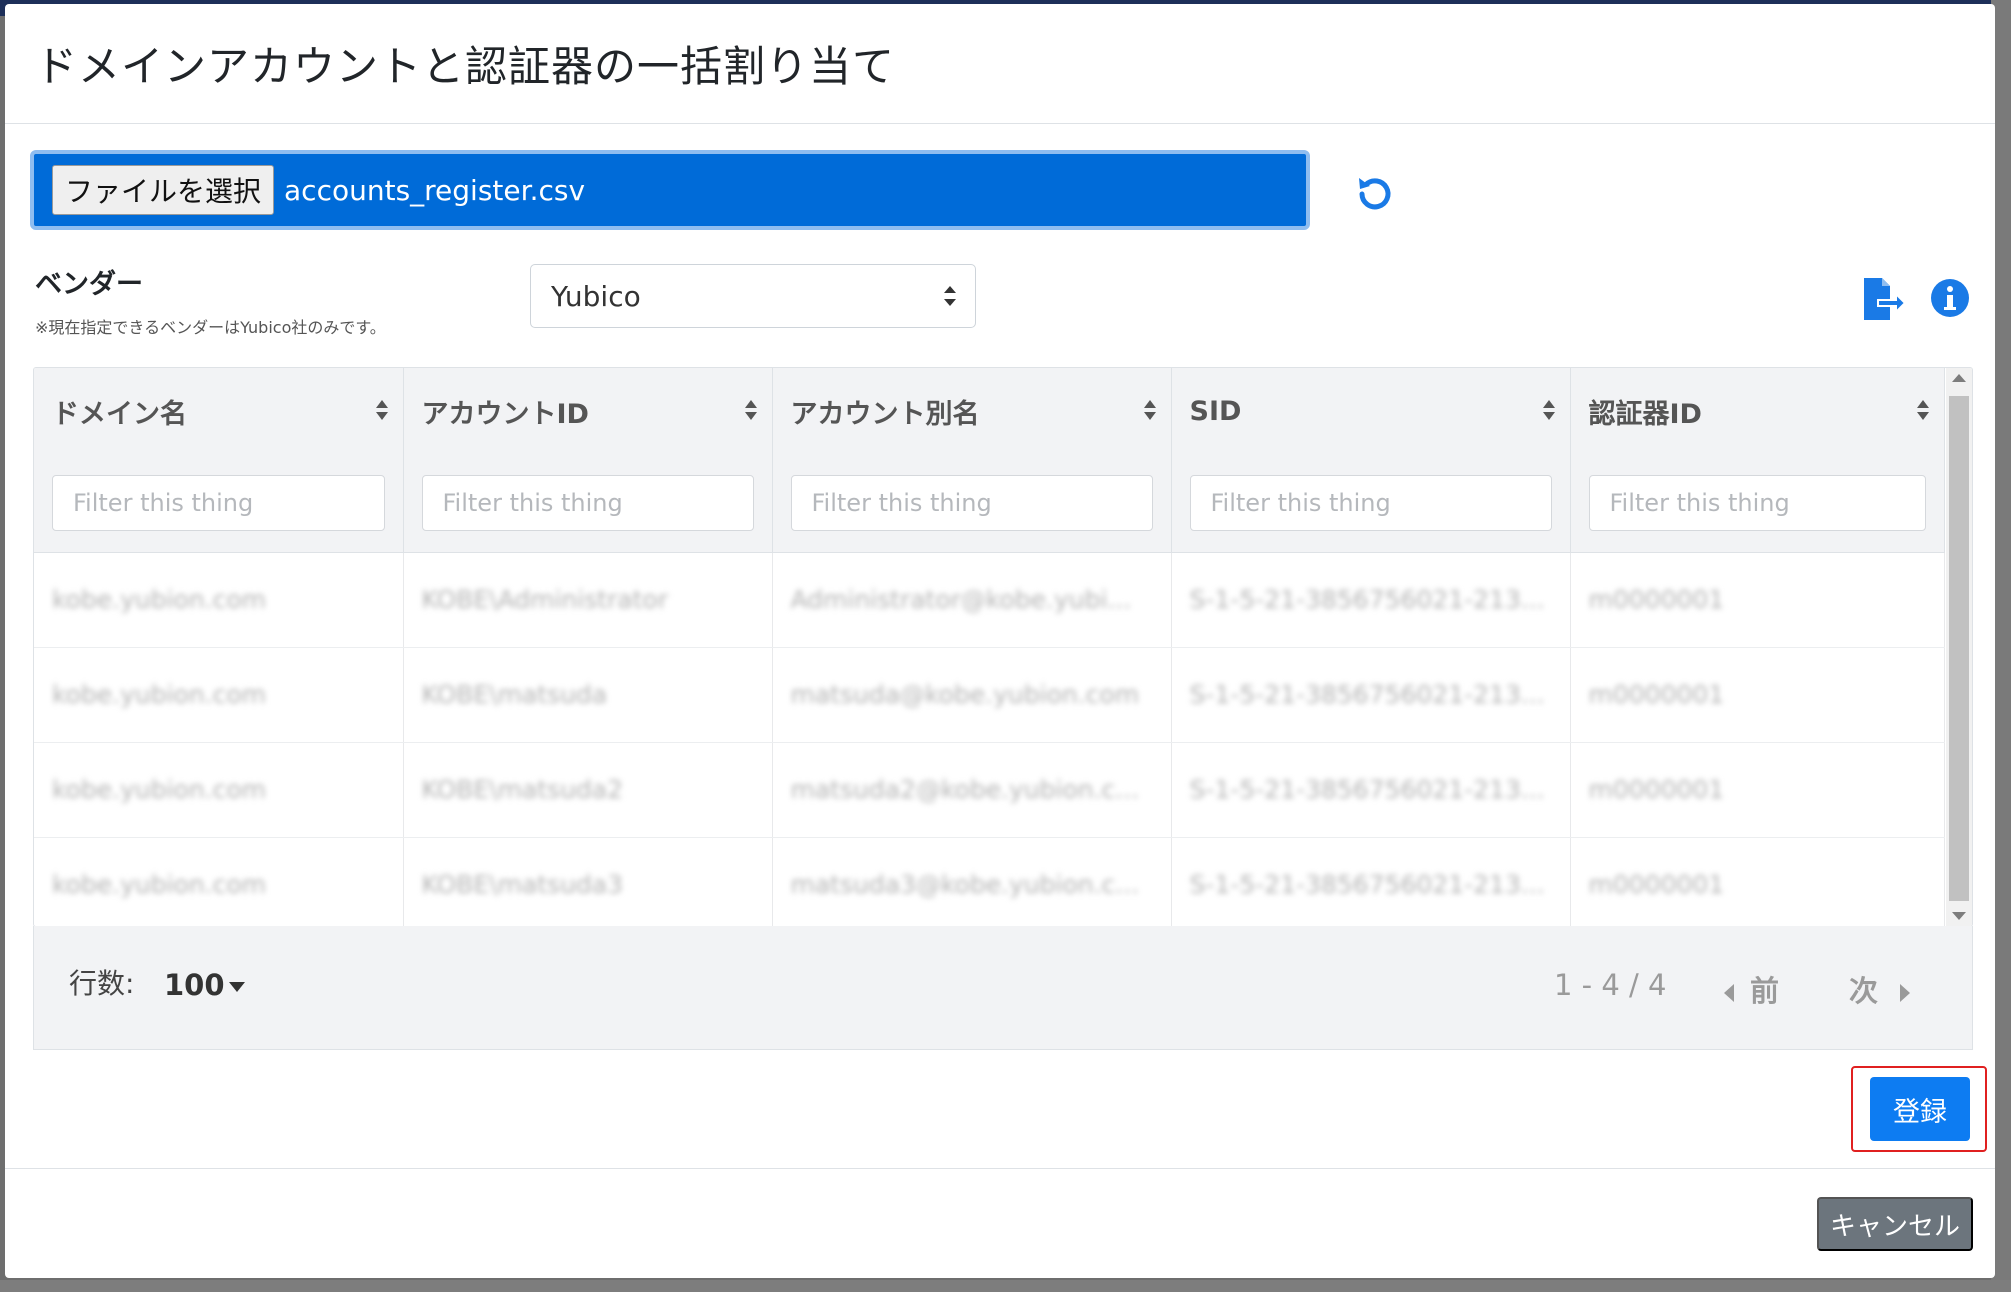 This screenshot has width=2011, height=1292. What do you see at coordinates (1000, 64) in the screenshot?
I see `modal-header: ドメインアカウントと認証器の一括割り当て` at bounding box center [1000, 64].